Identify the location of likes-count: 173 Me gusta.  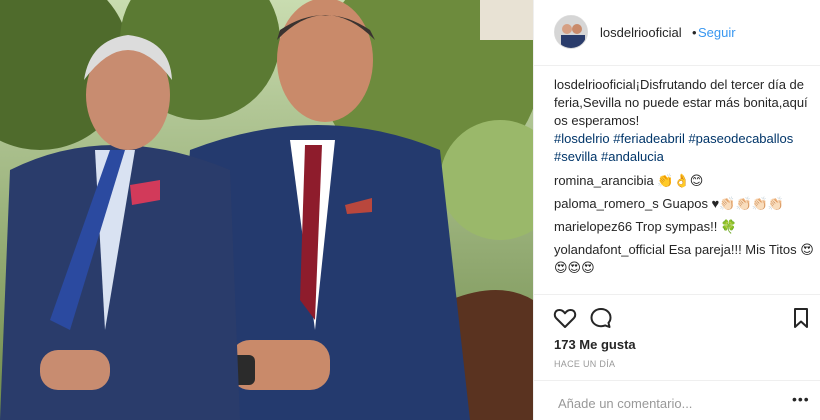
(595, 344).